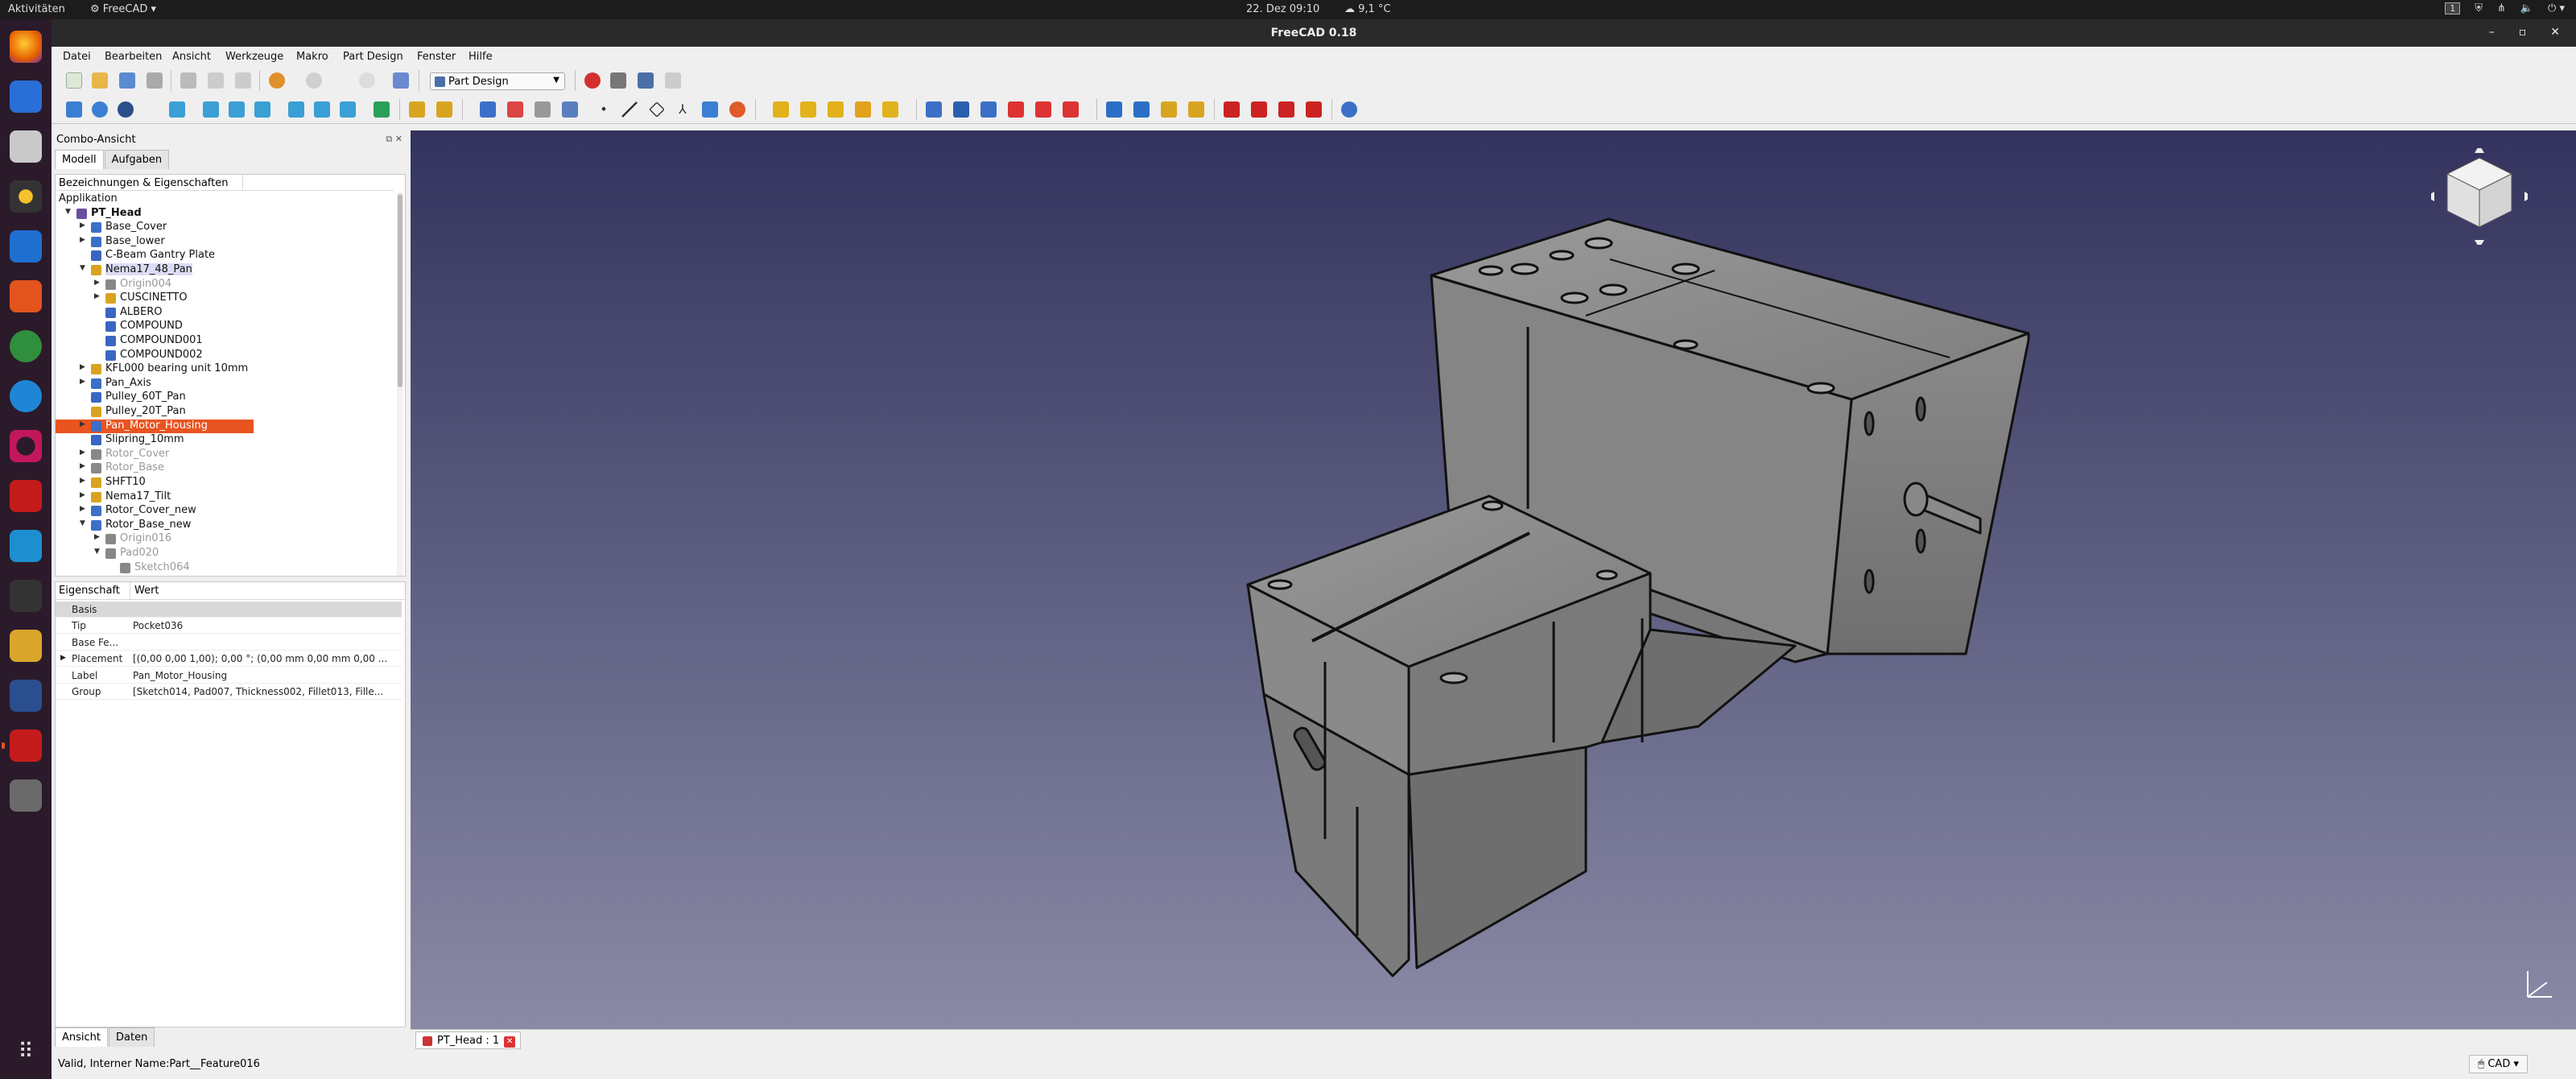 This screenshot has width=2576, height=1079. I want to click on datum-plane-icon, so click(657, 109).